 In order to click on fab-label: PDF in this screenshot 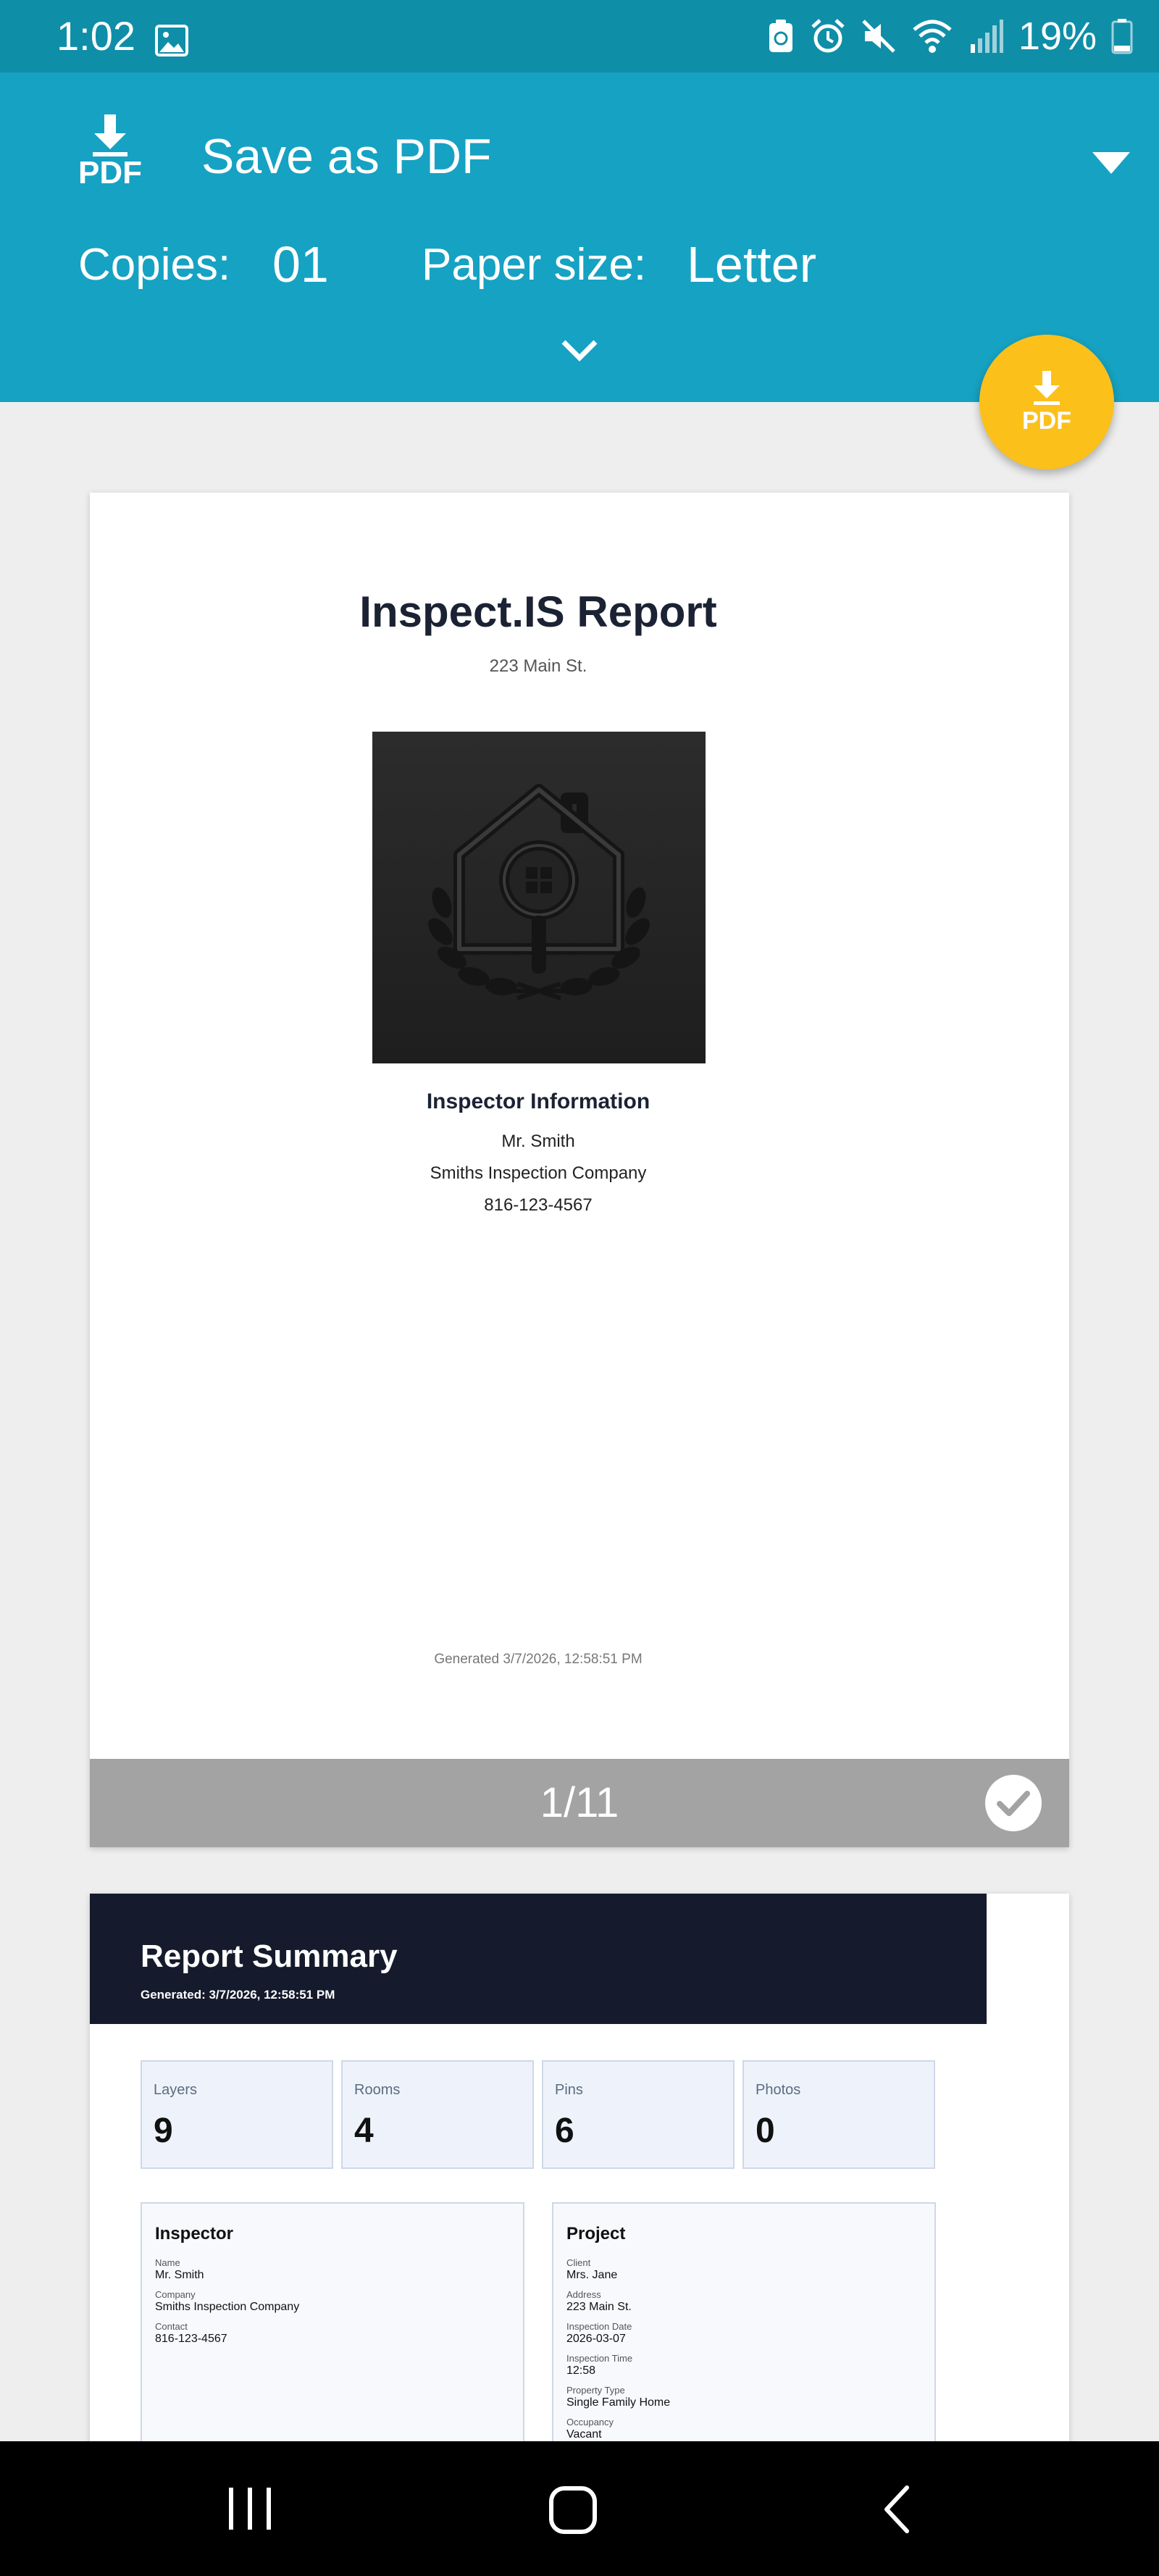, I will do `click(1046, 421)`.